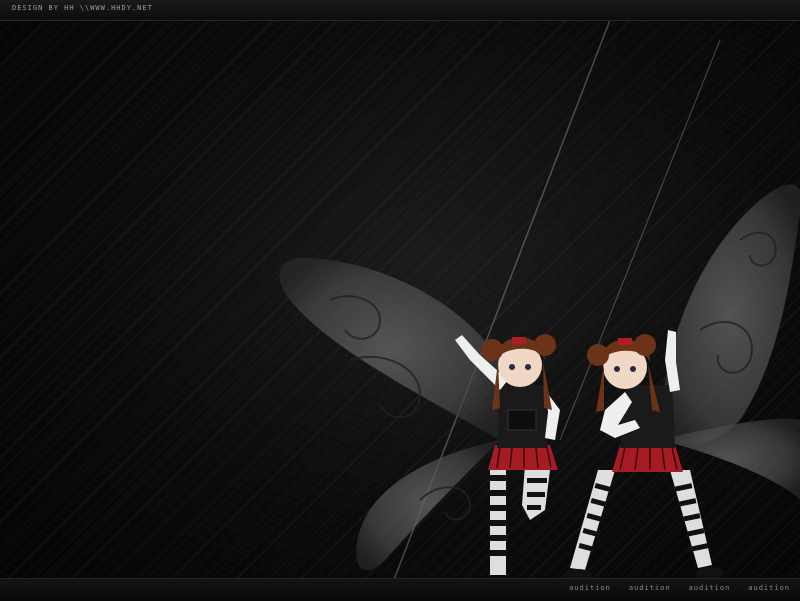  Describe the element at coordinates (400, 589) in the screenshot. I see `bottom-bar: audition audition audition audition` at that location.